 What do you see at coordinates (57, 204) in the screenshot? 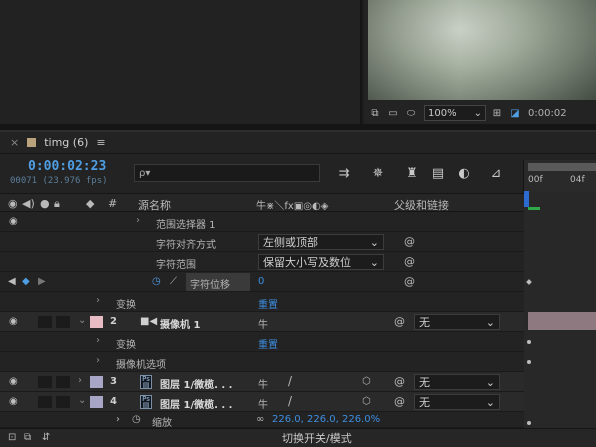
I see `lock-icon: 🔒︎` at bounding box center [57, 204].